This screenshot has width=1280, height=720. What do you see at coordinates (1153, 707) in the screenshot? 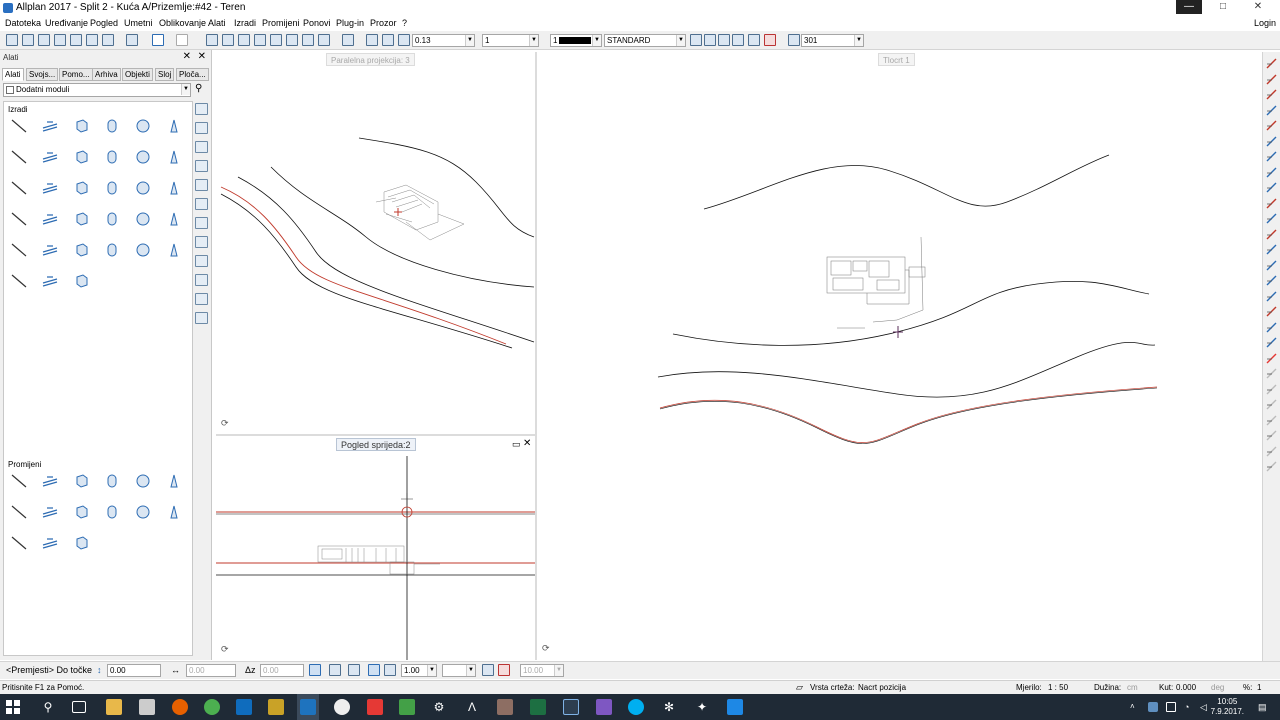
I see `tray-app-icon` at bounding box center [1153, 707].